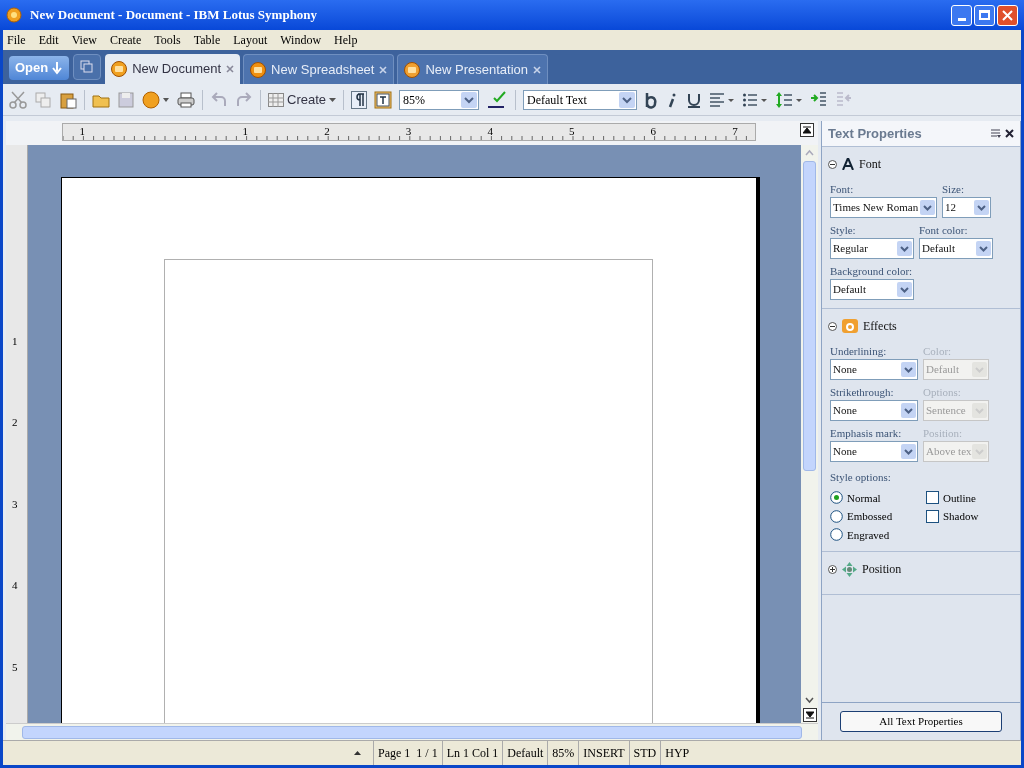  Describe the element at coordinates (842, 189) in the screenshot. I see `field-label: Font:` at that location.